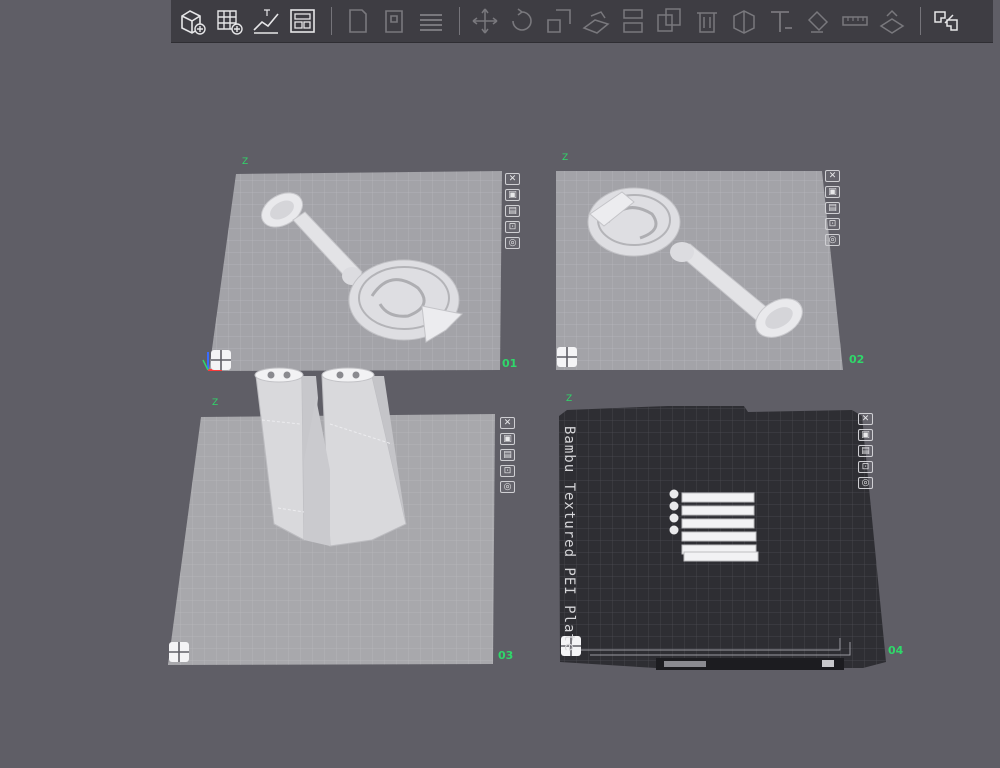 This screenshot has height=768, width=1000. What do you see at coordinates (857, 359) in the screenshot?
I see `plate-number: 02` at bounding box center [857, 359].